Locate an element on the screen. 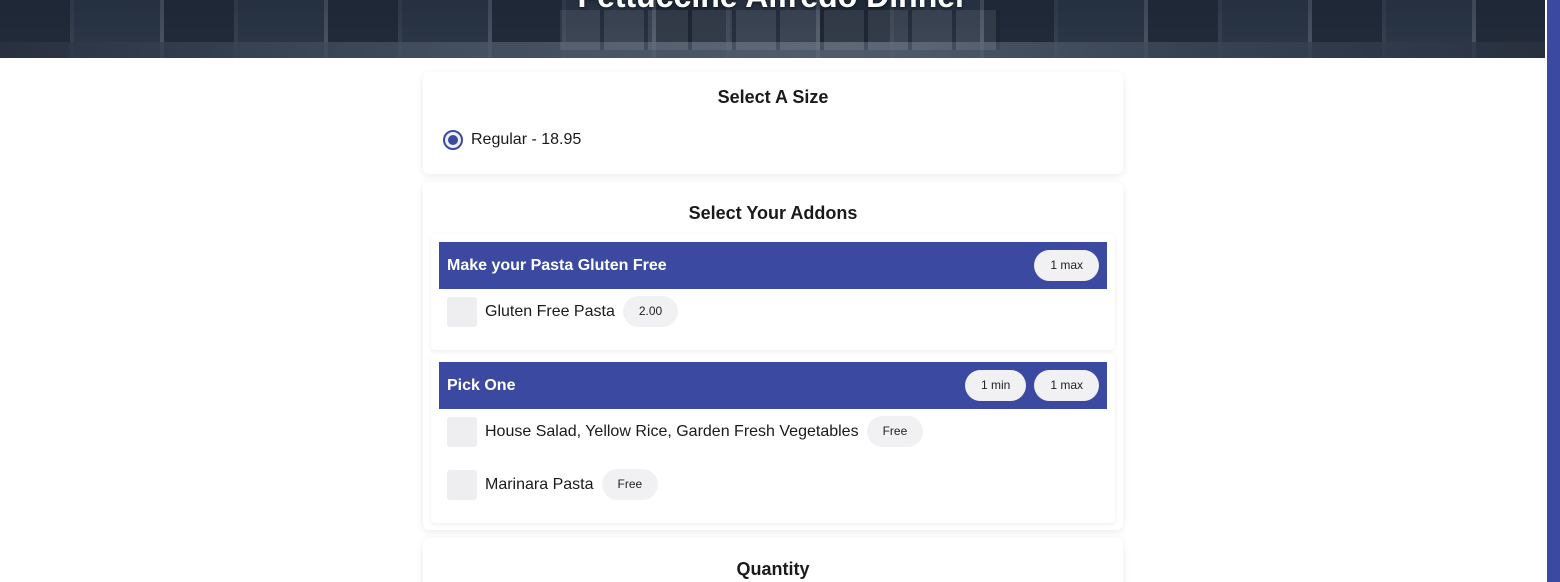 The image size is (1560, 582). addon-group-title: Make your Pasta Gluten Free is located at coordinates (557, 265).